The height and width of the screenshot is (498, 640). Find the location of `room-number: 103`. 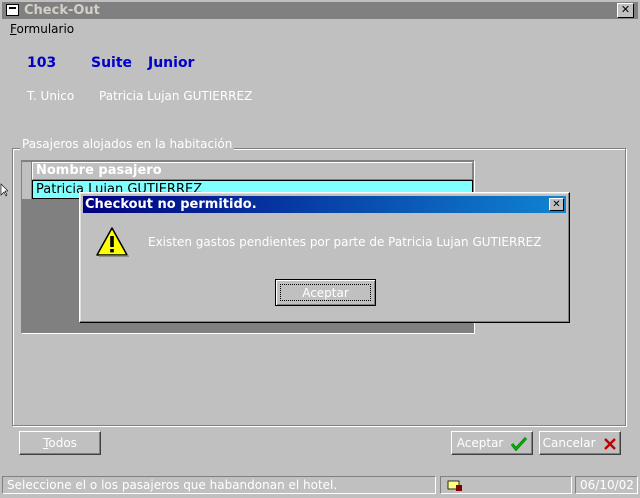

room-number: 103 is located at coordinates (42, 63).